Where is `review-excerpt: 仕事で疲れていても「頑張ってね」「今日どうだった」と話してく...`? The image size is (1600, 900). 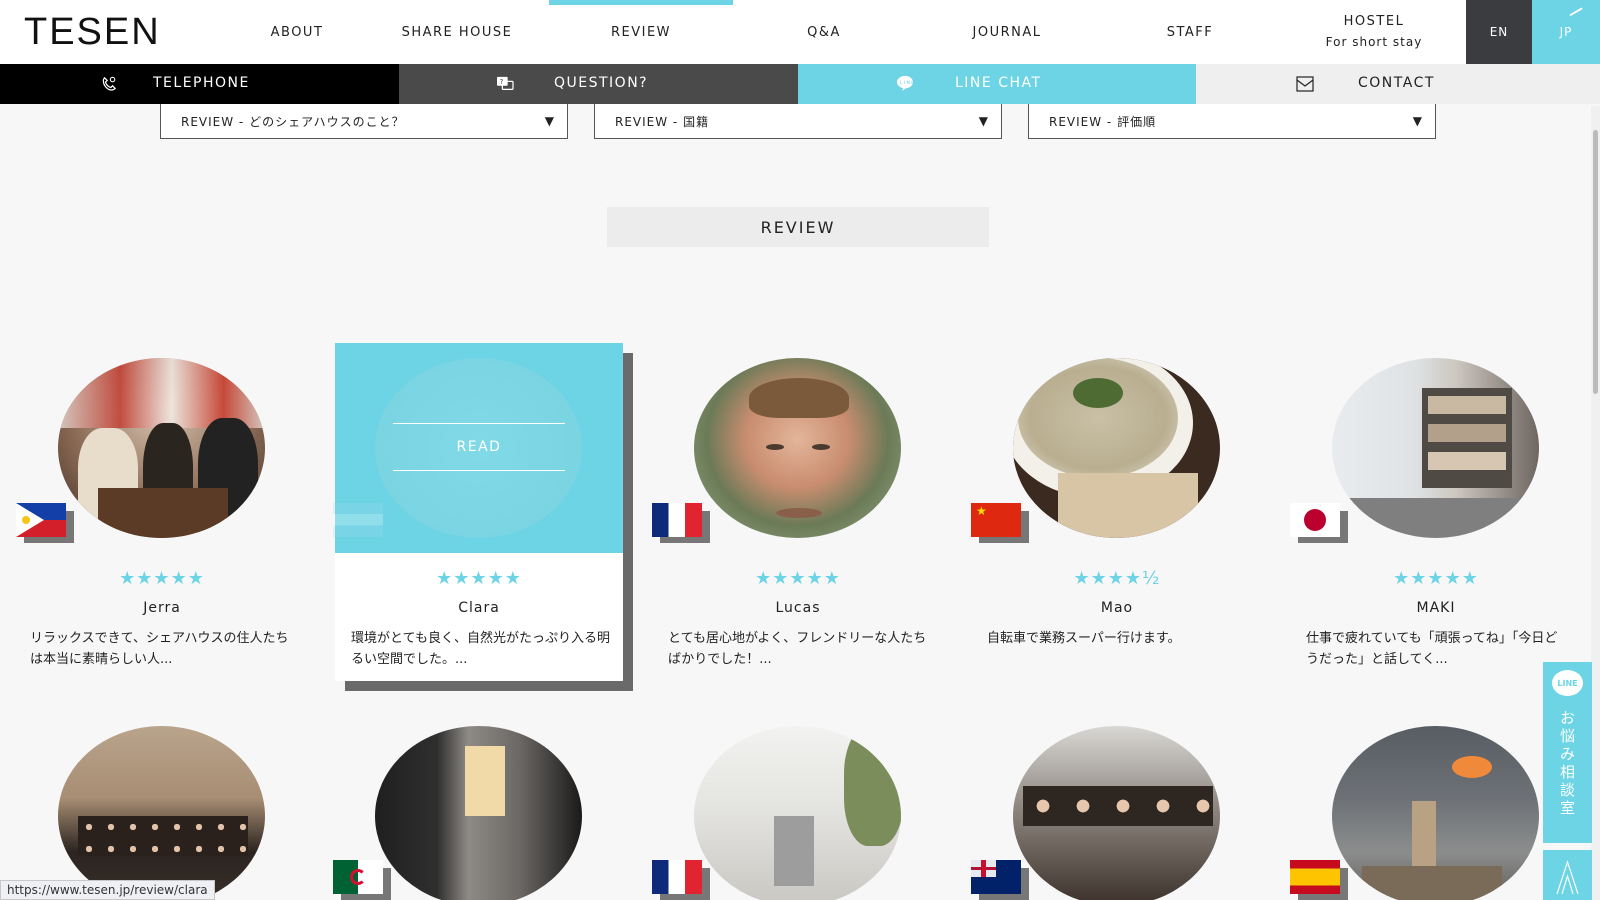 review-excerpt: 仕事で疲れていても「頑張ってね」「今日どうだった」と話してく... is located at coordinates (1432, 649).